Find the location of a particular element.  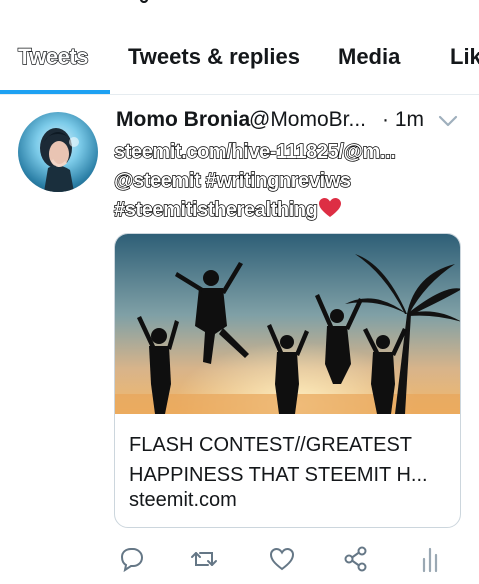

analytics-icon is located at coordinates (430, 559).